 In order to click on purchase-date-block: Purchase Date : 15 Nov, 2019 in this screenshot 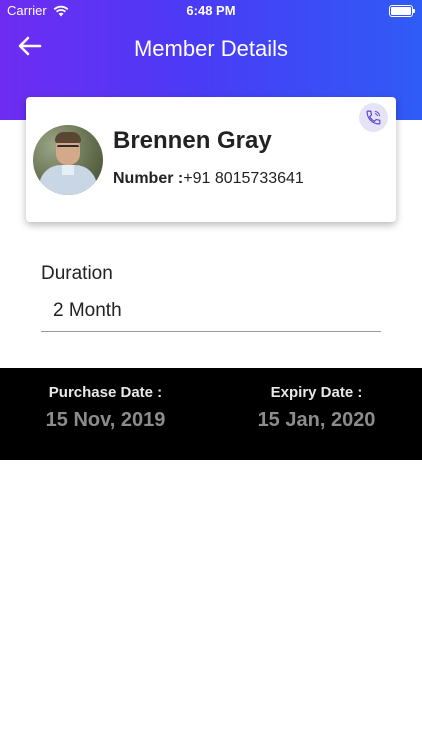, I will do `click(105, 408)`.